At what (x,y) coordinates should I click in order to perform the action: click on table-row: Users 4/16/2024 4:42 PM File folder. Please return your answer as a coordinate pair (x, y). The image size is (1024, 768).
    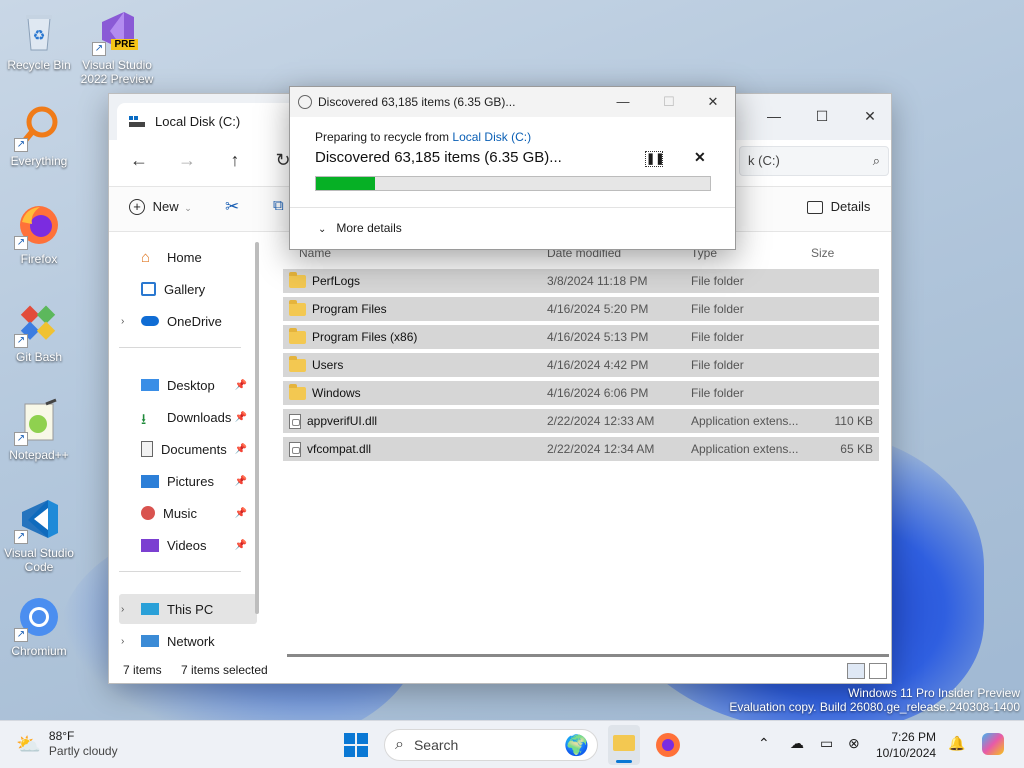
    Looking at the image, I should click on (581, 365).